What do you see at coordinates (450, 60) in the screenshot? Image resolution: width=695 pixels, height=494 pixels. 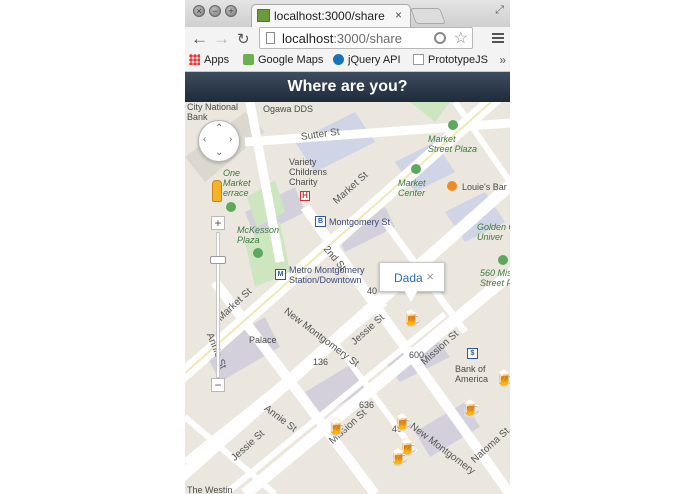 I see `bookmark-prototypejs: PrototypeJS` at bounding box center [450, 60].